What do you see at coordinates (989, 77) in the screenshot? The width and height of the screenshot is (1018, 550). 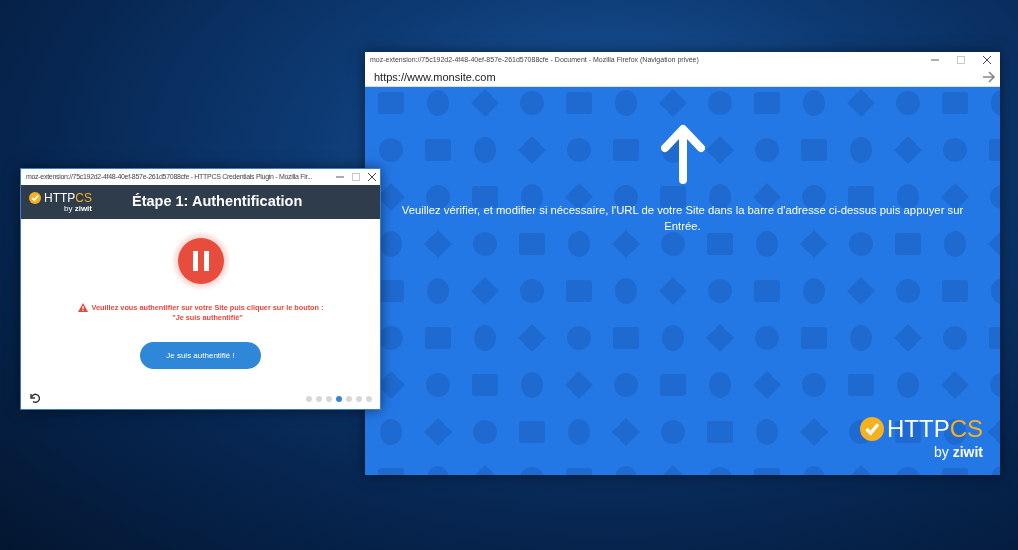 I see `go-arrow-icon` at bounding box center [989, 77].